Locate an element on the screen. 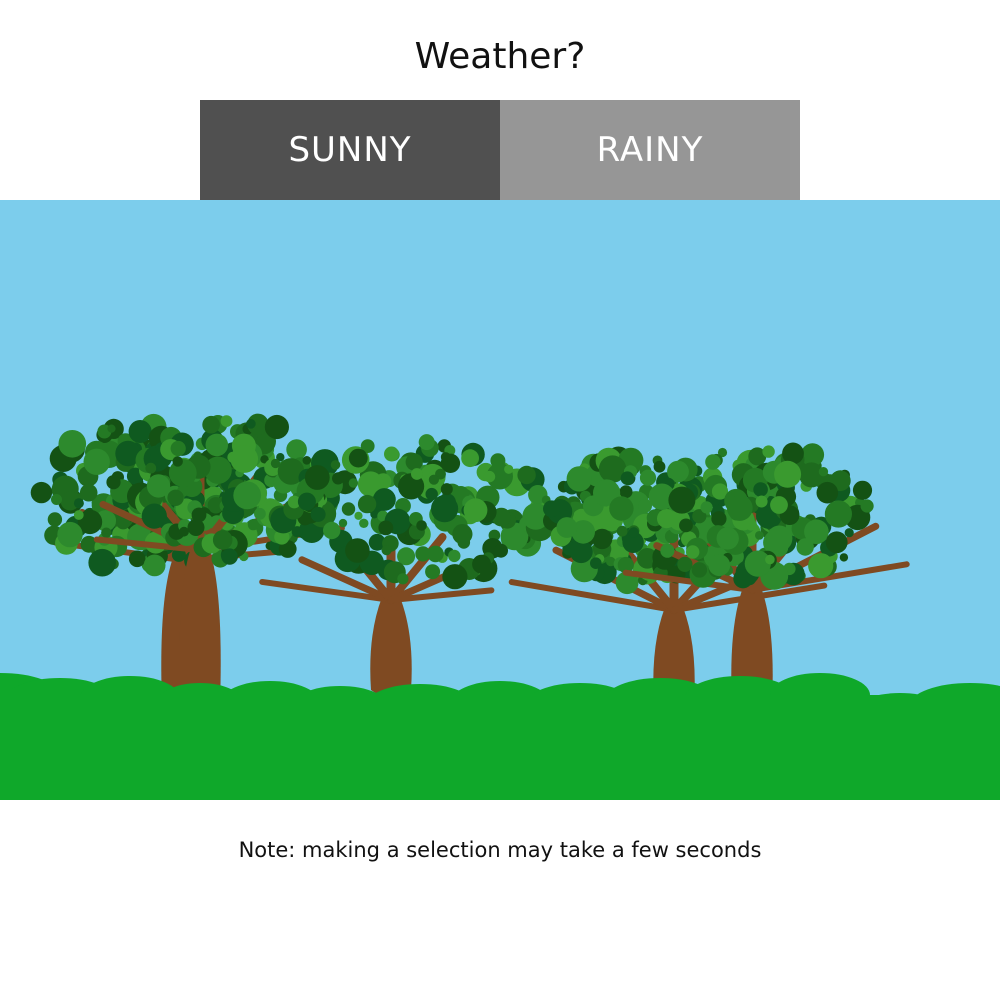 This screenshot has height=1000, width=1000. page-title: Weather? is located at coordinates (500, 56).